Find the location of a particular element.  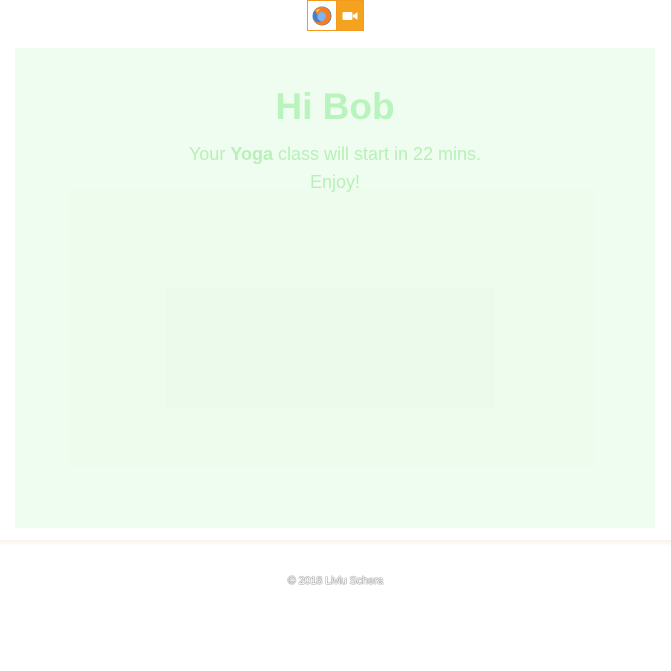

class-message-line2: Enjoy! is located at coordinates (335, 182).